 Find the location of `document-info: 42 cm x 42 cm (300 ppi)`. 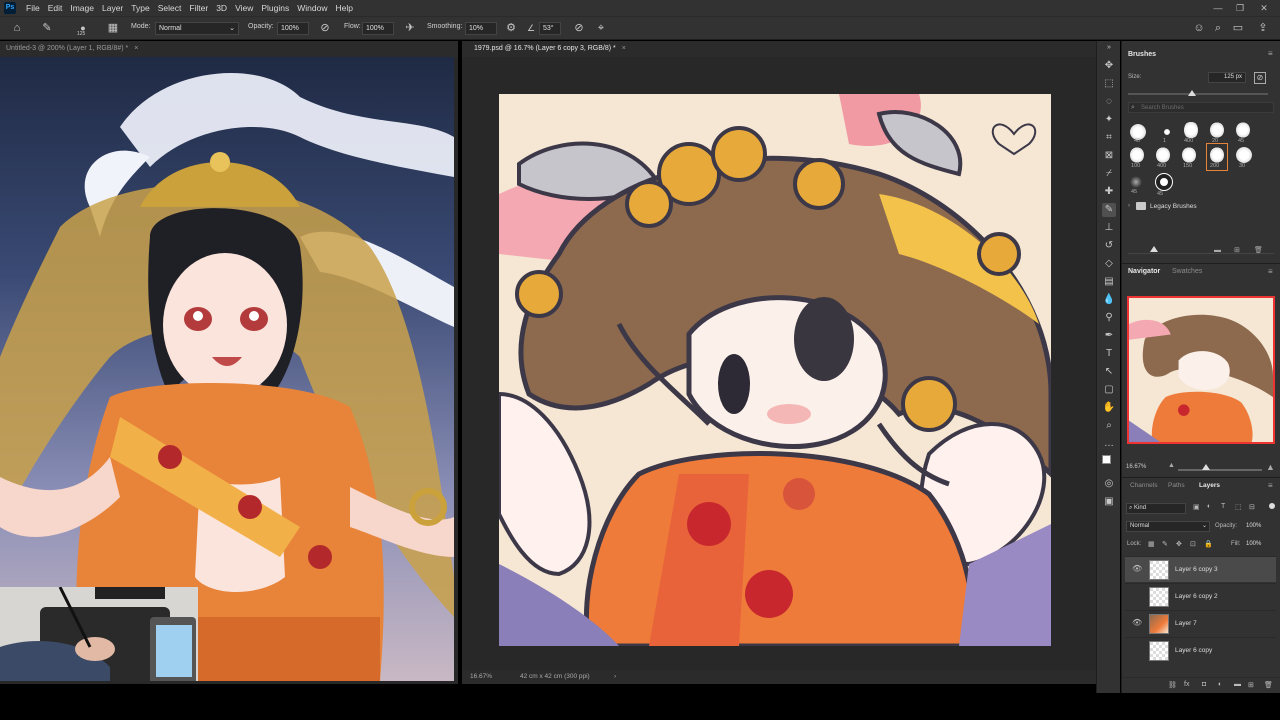

document-info: 42 cm x 42 cm (300 ppi) is located at coordinates (555, 677).